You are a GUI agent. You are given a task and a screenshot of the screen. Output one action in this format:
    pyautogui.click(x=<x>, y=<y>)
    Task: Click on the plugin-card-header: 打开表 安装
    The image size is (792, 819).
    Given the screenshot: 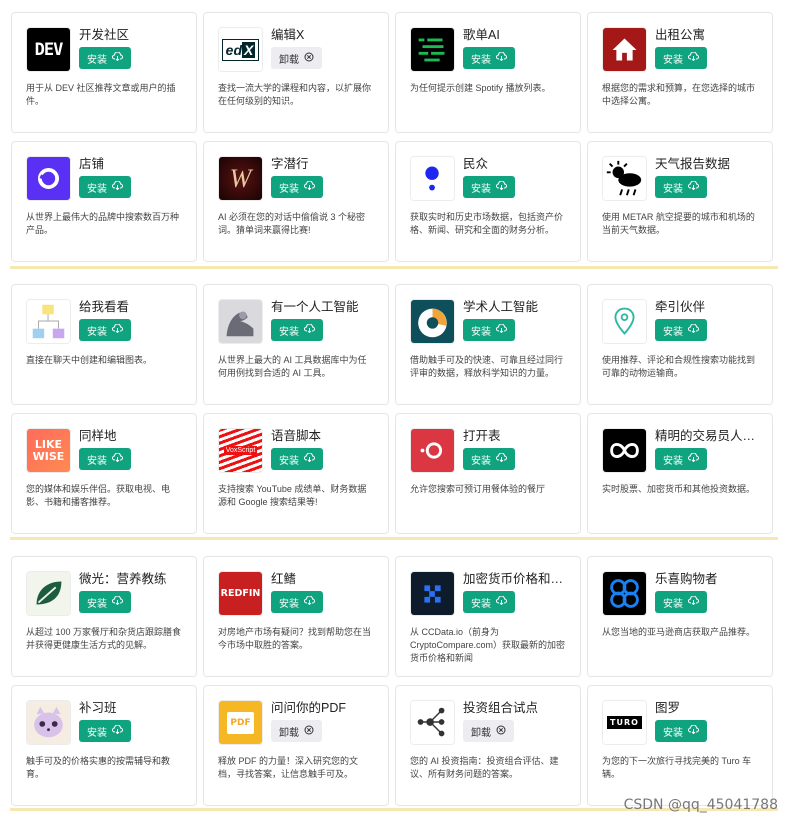 What is the action you would take?
    pyautogui.click(x=488, y=450)
    